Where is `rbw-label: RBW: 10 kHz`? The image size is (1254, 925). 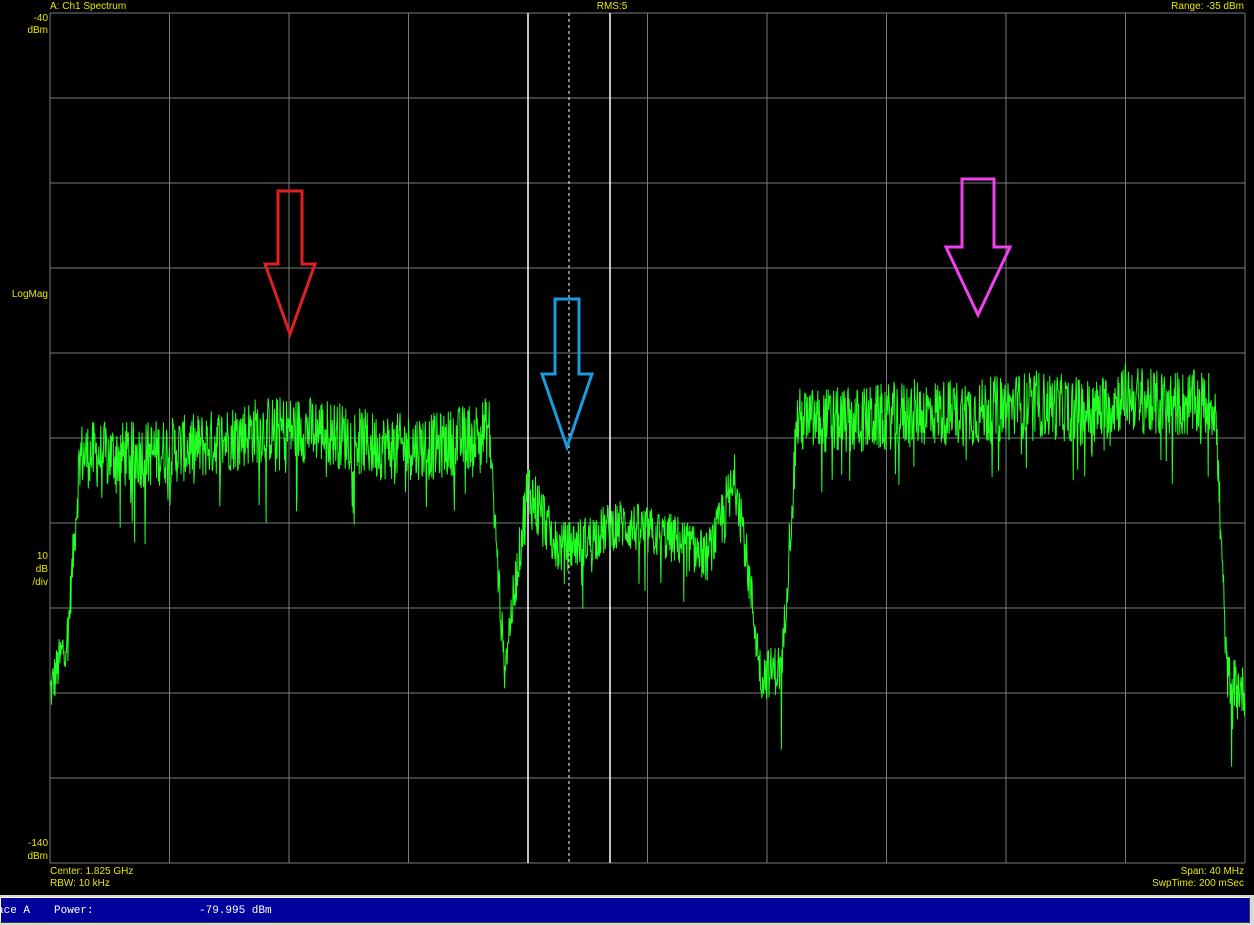 rbw-label: RBW: 10 kHz is located at coordinates (80, 883).